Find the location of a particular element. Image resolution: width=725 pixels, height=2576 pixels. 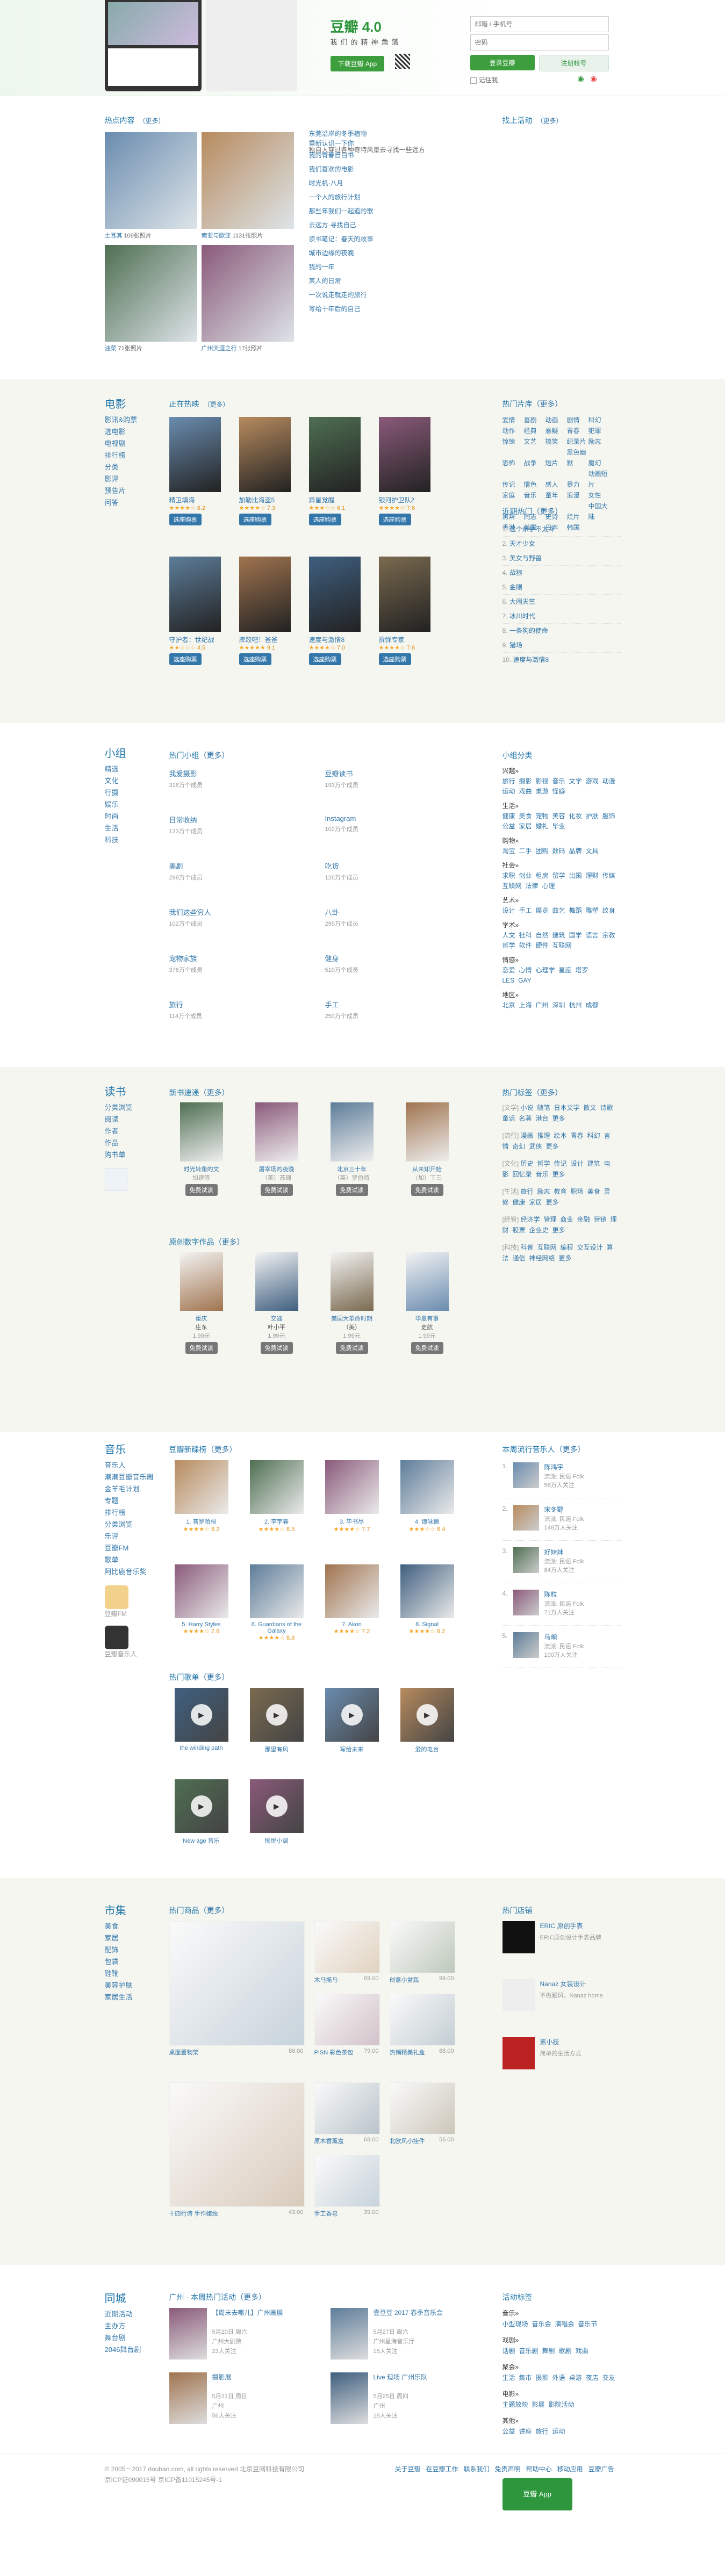

city-cat-tag: 外语 is located at coordinates (558, 2378).